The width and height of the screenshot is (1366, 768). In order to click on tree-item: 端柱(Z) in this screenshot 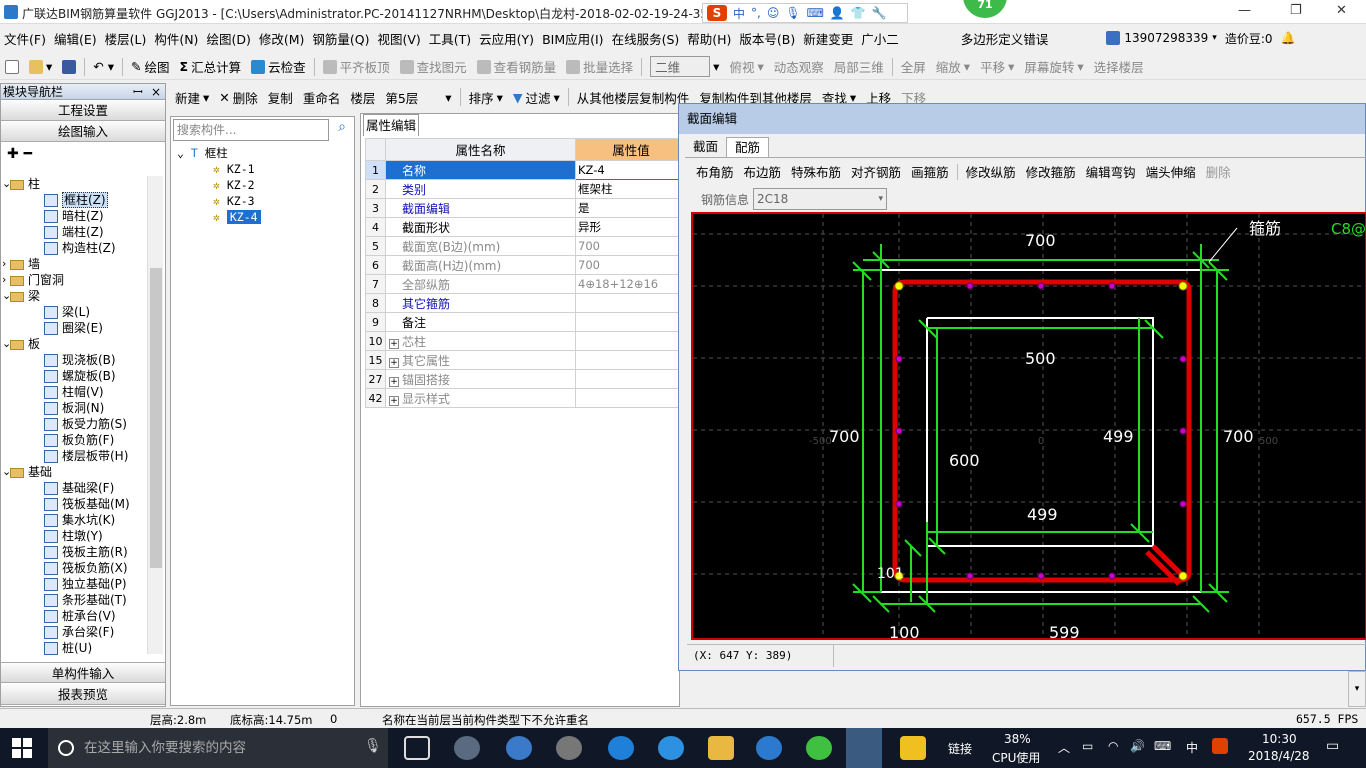, I will do `click(77, 232)`.